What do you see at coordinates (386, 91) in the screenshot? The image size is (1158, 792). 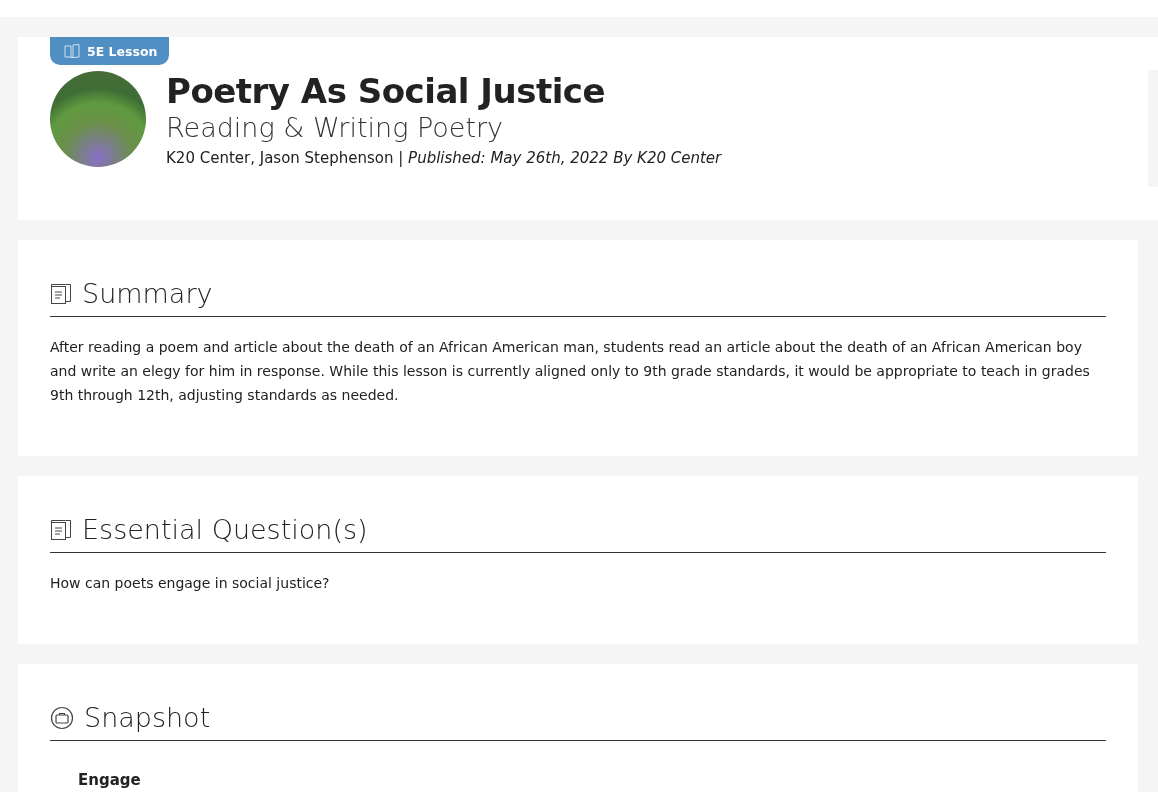 I see `lesson-title: Poetry As Social Justice` at bounding box center [386, 91].